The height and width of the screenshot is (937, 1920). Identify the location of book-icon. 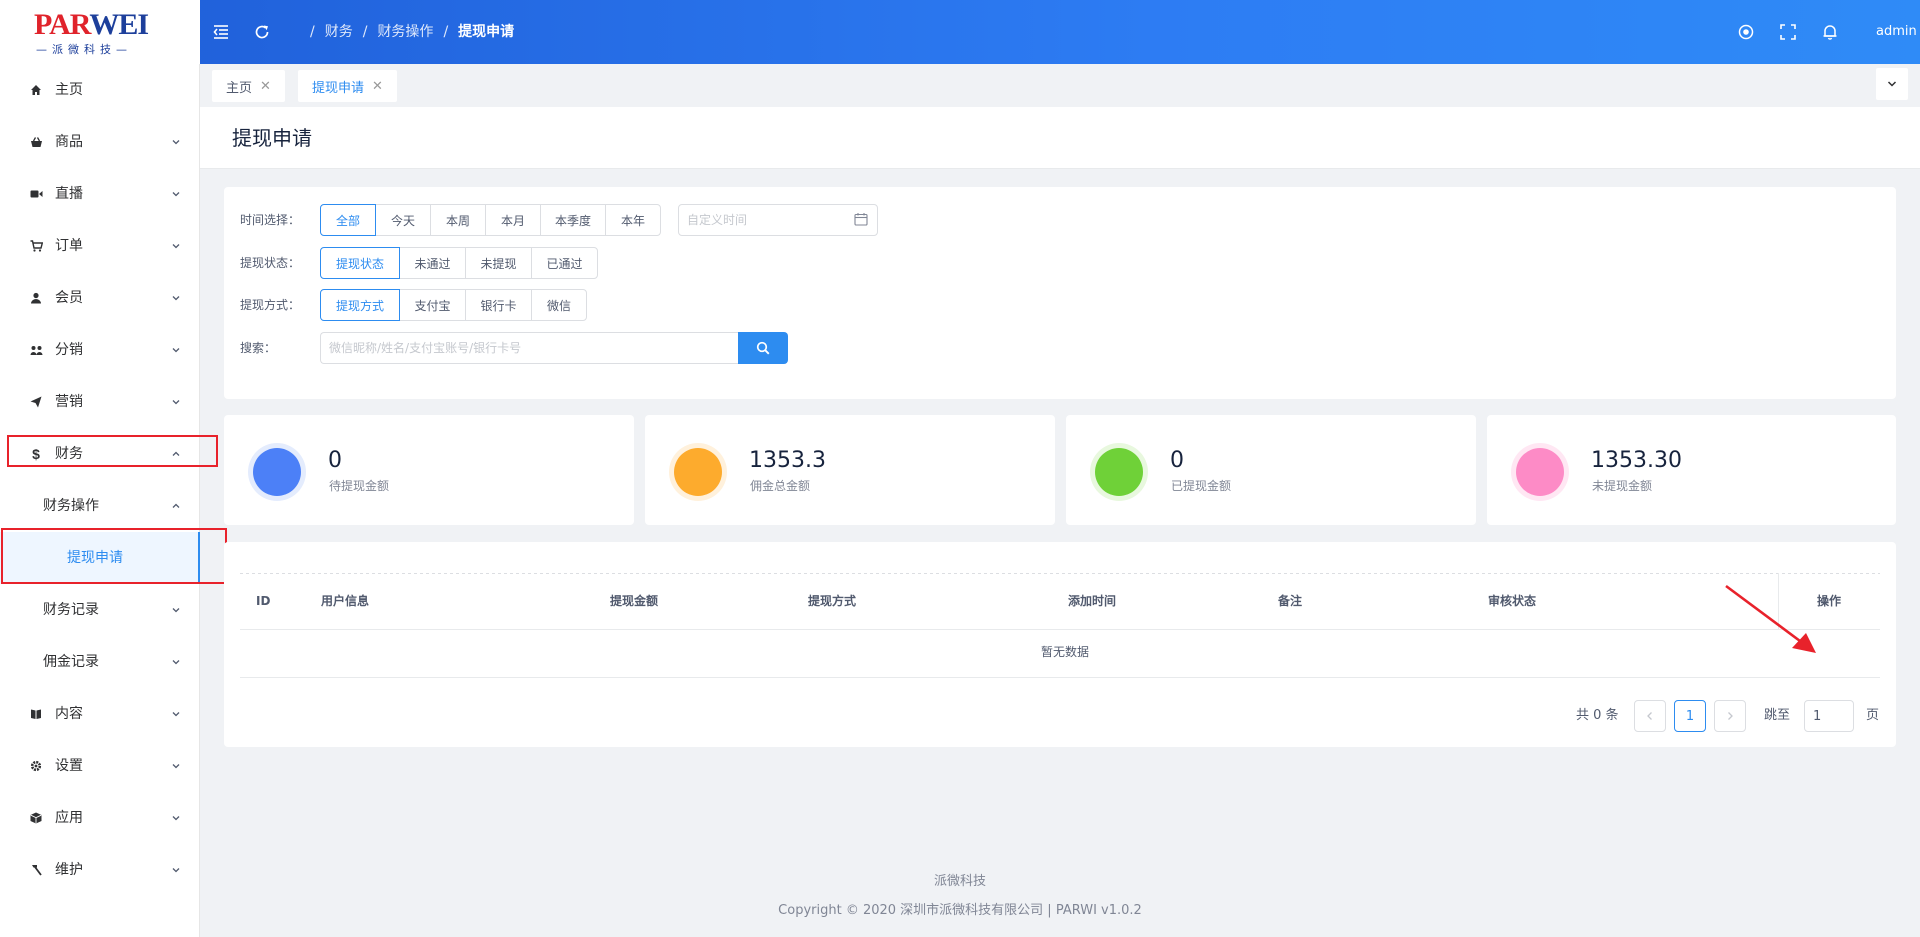
(36, 714).